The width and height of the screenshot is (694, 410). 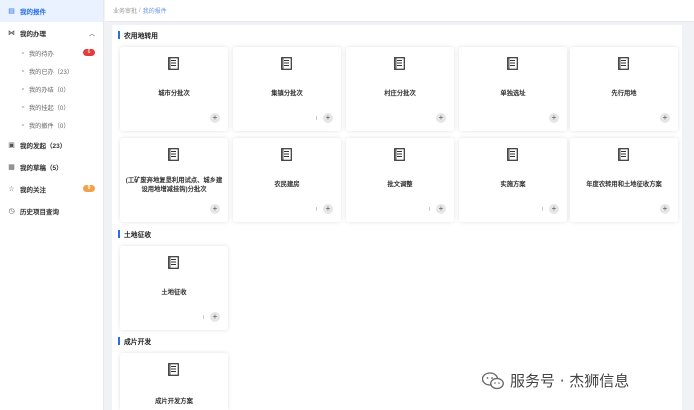 I want to click on flow-icon: ⋈, so click(x=11, y=33).